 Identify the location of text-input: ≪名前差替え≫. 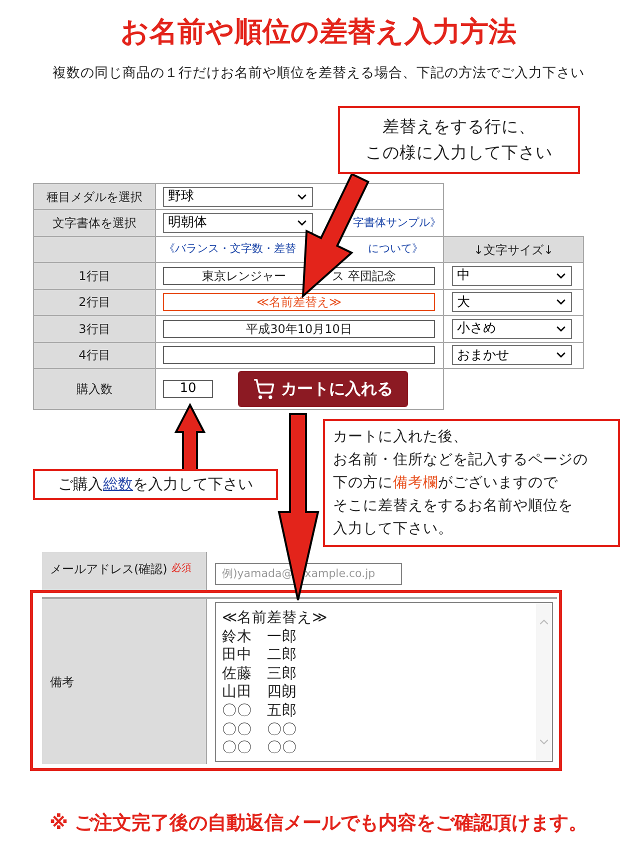
(299, 302).